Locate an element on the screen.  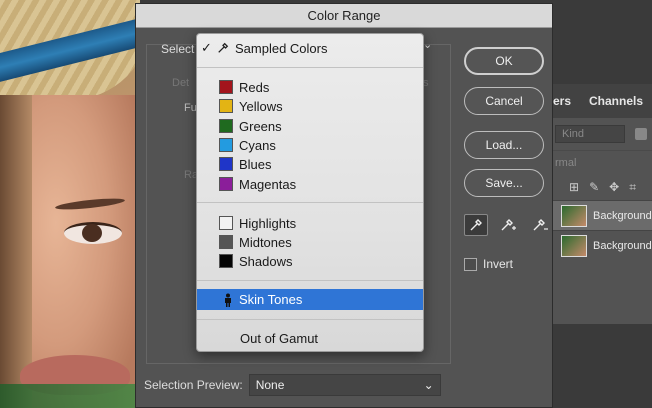
invert-label: Invert is located at coordinates (498, 264).